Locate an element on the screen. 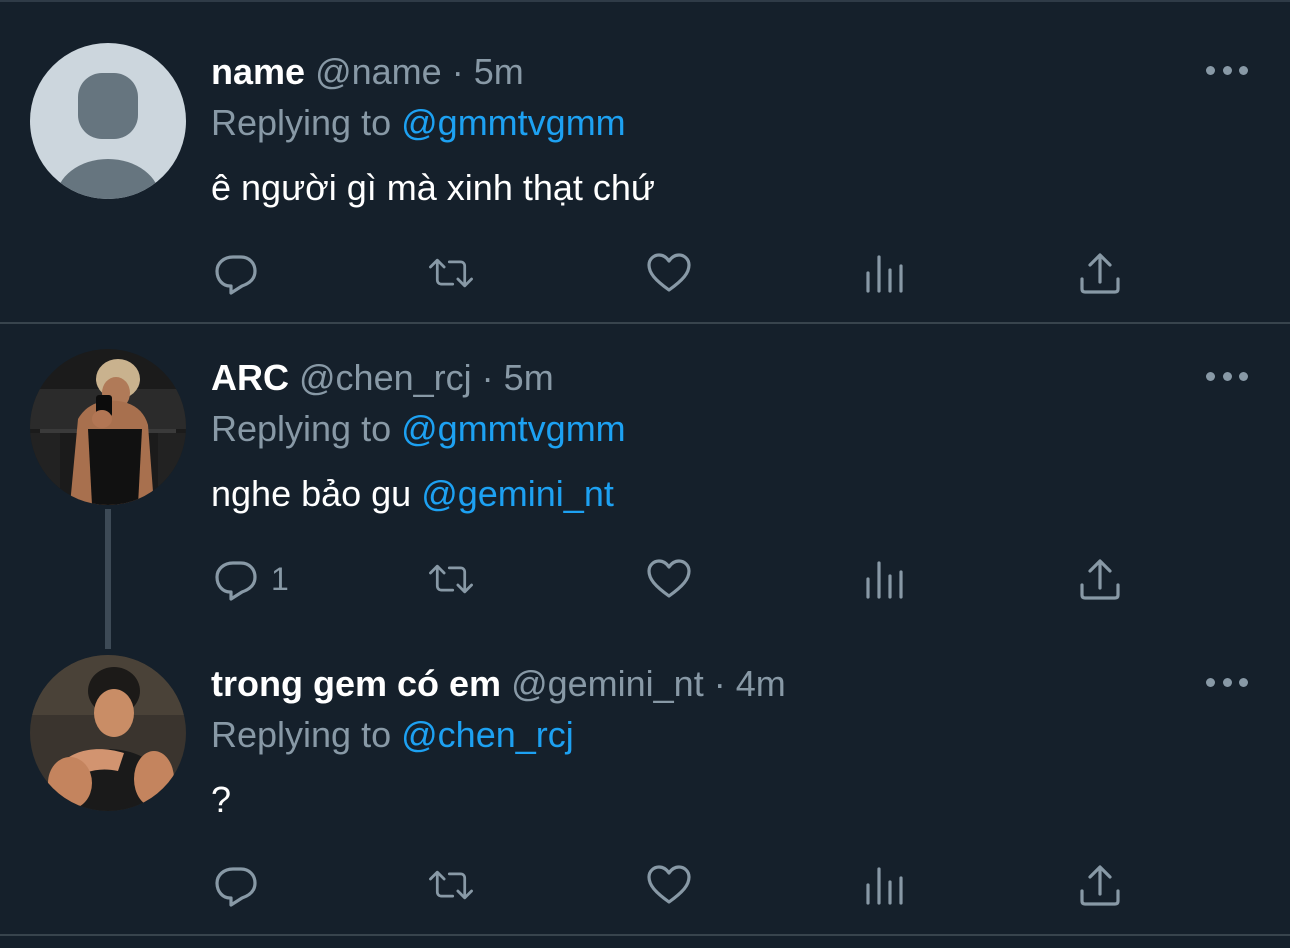 Image resolution: width=1290 pixels, height=948 pixels. tweet-text-content: ê người gì mà xinh thạt chứ is located at coordinates (433, 187).